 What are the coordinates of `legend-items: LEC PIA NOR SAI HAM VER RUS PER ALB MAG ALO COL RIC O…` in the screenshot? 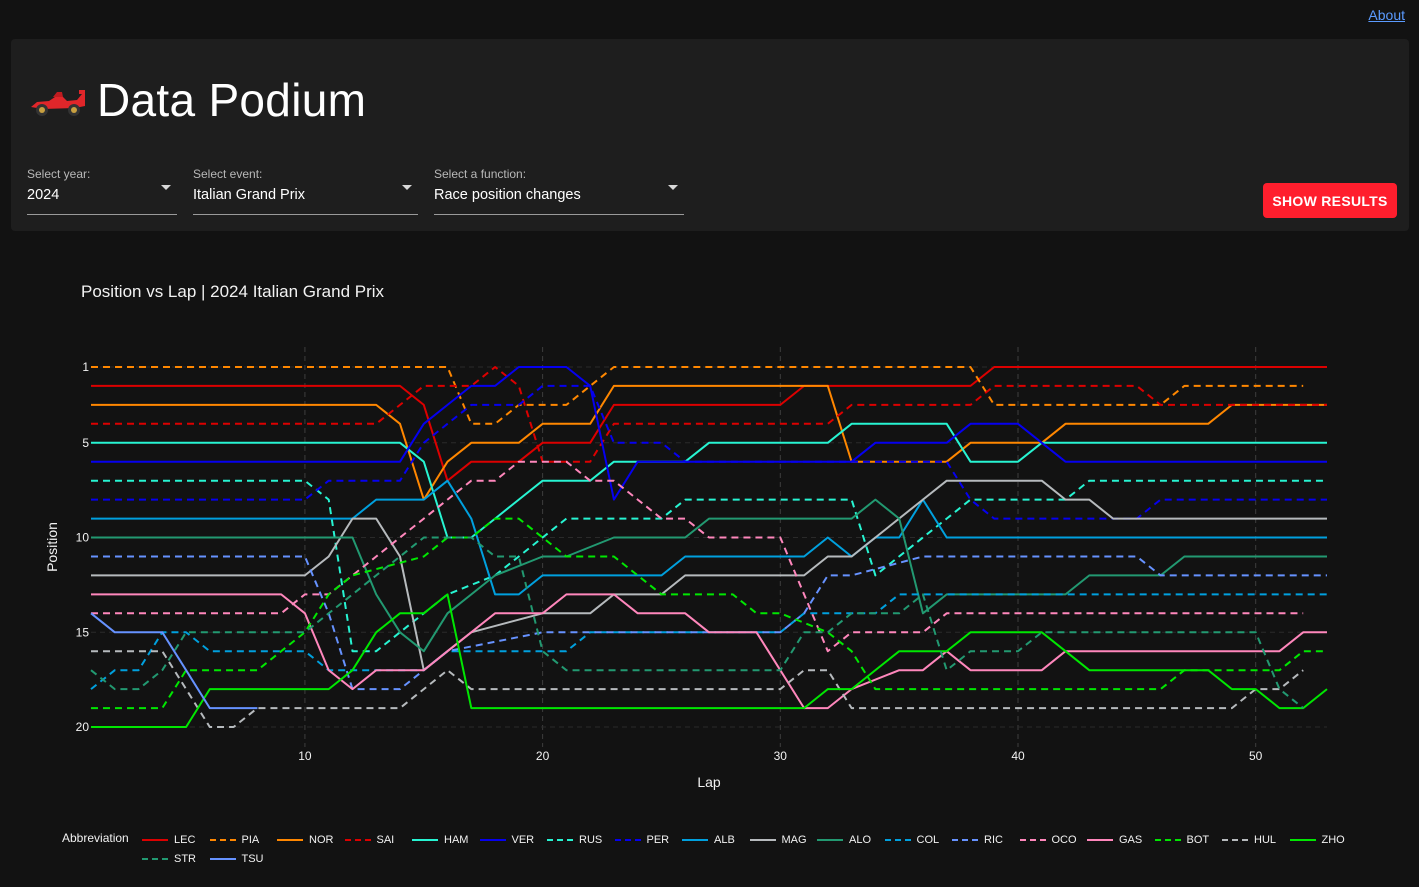 It's located at (760, 849).